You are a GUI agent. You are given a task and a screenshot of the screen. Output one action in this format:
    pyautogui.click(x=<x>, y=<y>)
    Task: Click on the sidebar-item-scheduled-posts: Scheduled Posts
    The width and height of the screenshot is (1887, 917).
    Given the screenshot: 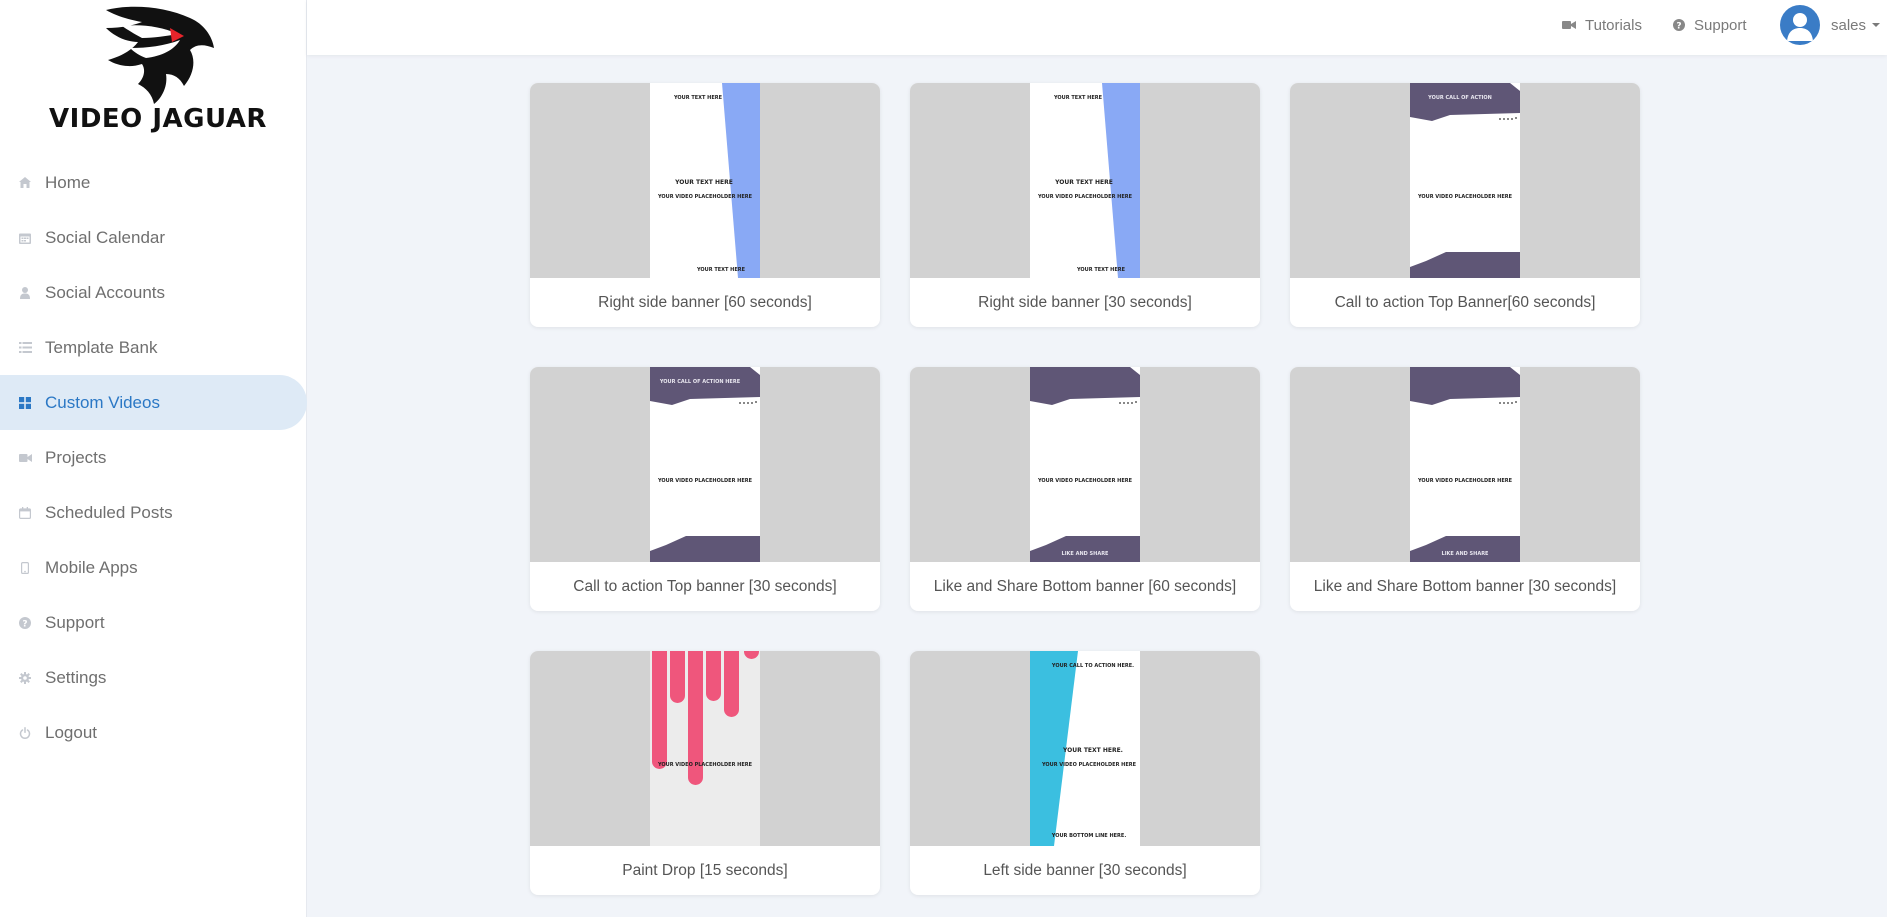 What is the action you would take?
    pyautogui.click(x=153, y=512)
    